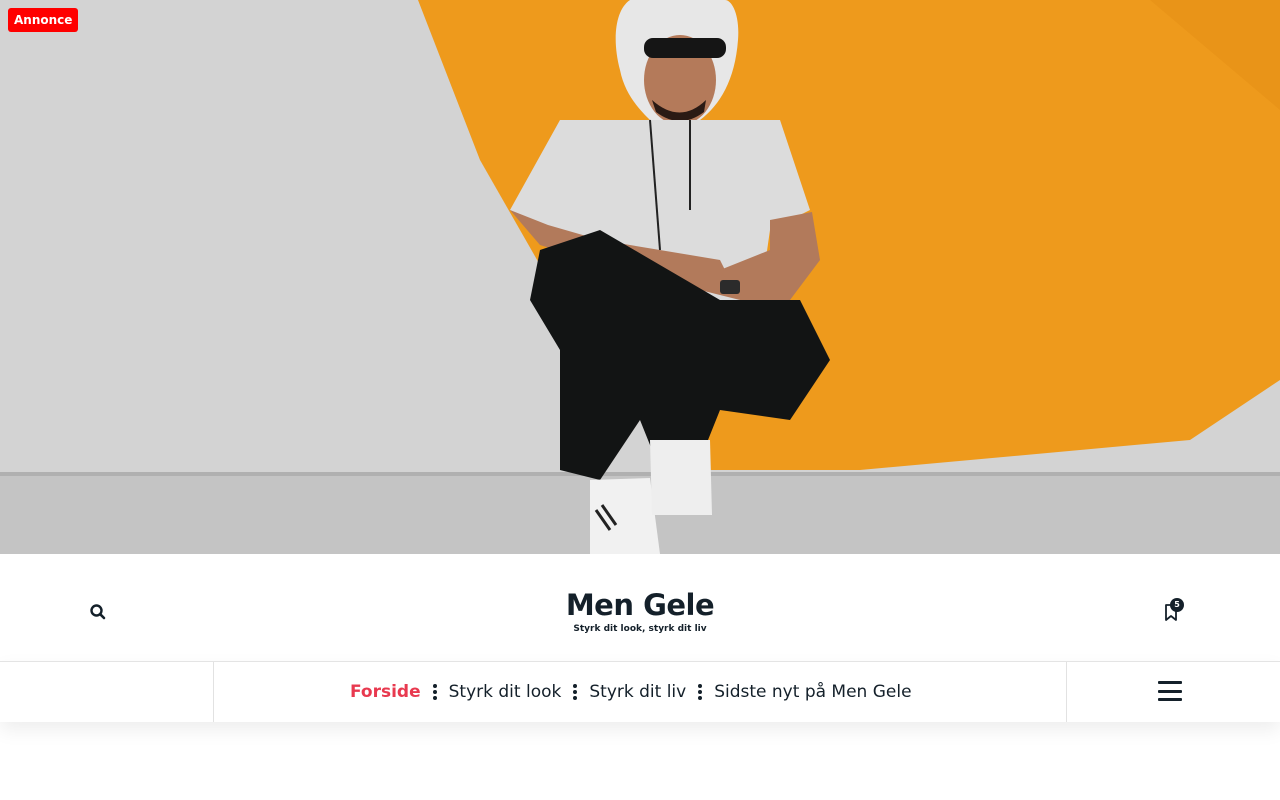  I want to click on site-tagline: Styrk dit look, styrk dit liv, so click(640, 629).